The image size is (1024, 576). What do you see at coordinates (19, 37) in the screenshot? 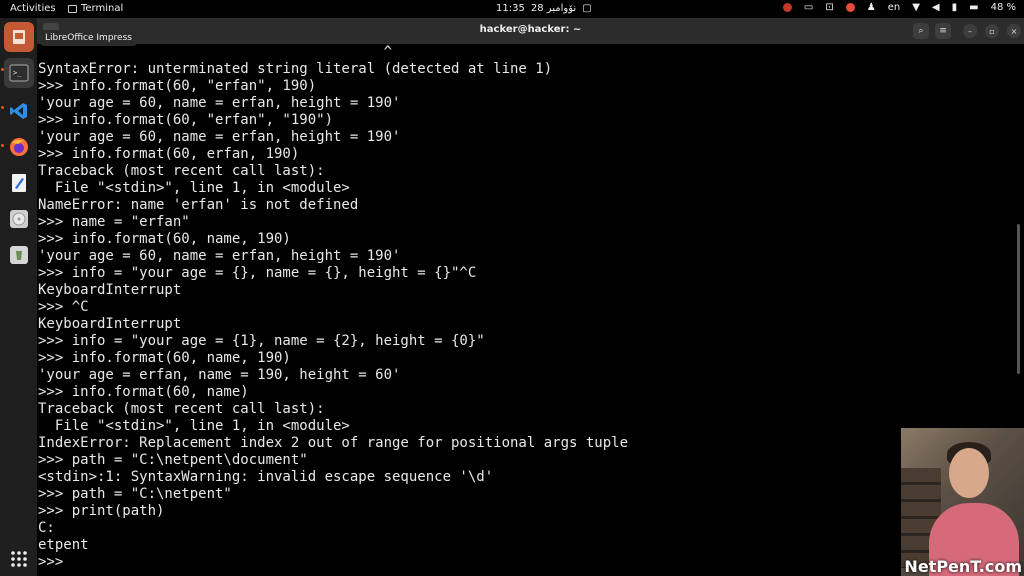
I see `dock-impress-icon` at bounding box center [19, 37].